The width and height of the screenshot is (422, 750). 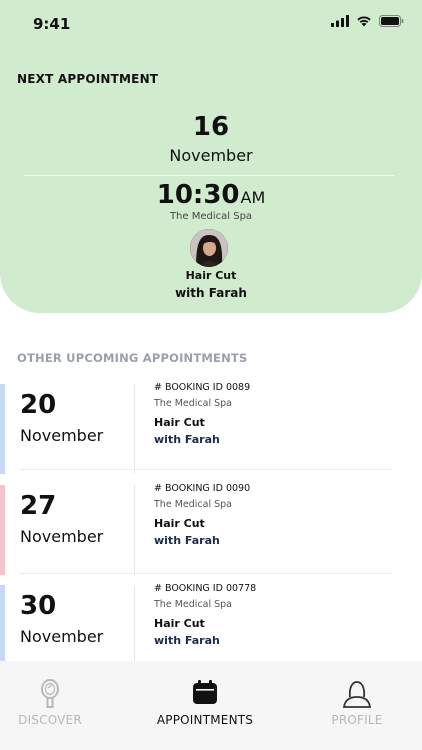 What do you see at coordinates (50, 720) in the screenshot?
I see `tab-discover-label: DISCOVER` at bounding box center [50, 720].